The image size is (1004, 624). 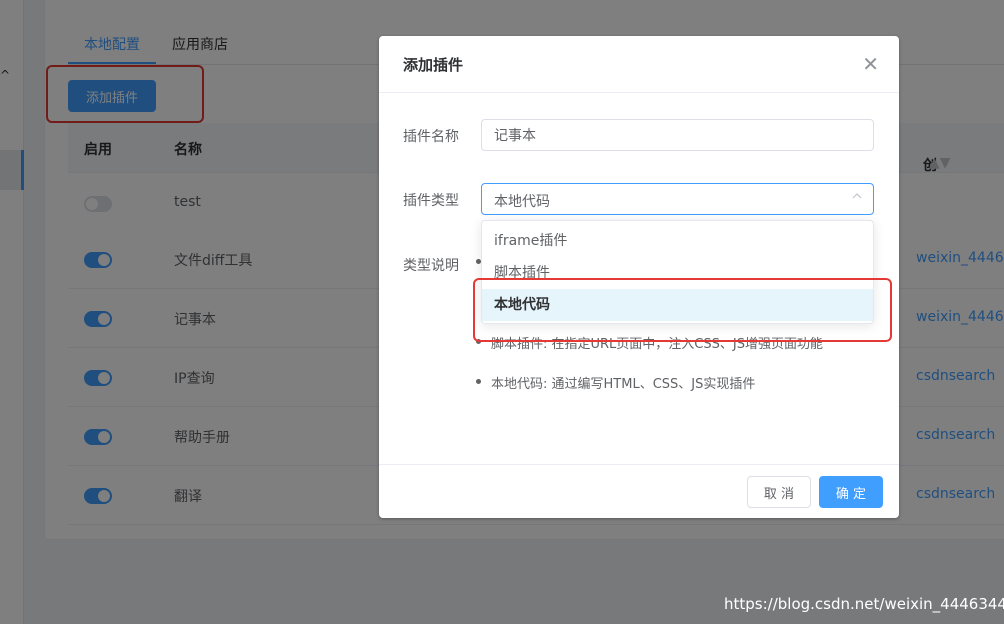 What do you see at coordinates (431, 266) in the screenshot?
I see `type-desc-label: 类型说明` at bounding box center [431, 266].